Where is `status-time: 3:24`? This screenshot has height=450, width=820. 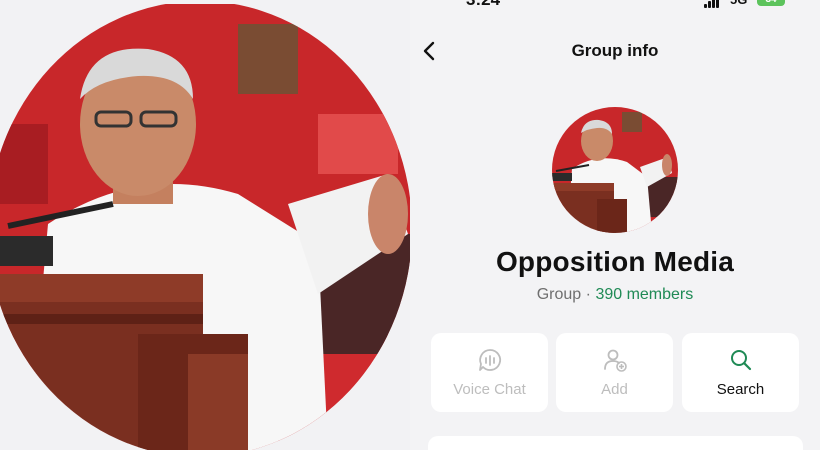 status-time: 3:24 is located at coordinates (483, 5).